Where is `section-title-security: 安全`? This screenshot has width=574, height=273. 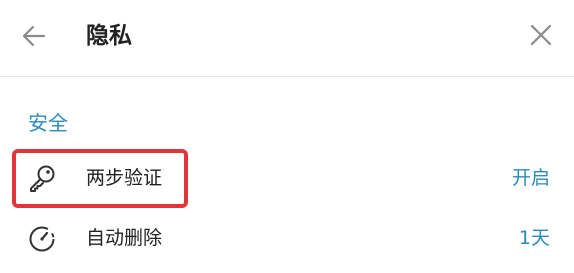
section-title-security: 安全 is located at coordinates (48, 123).